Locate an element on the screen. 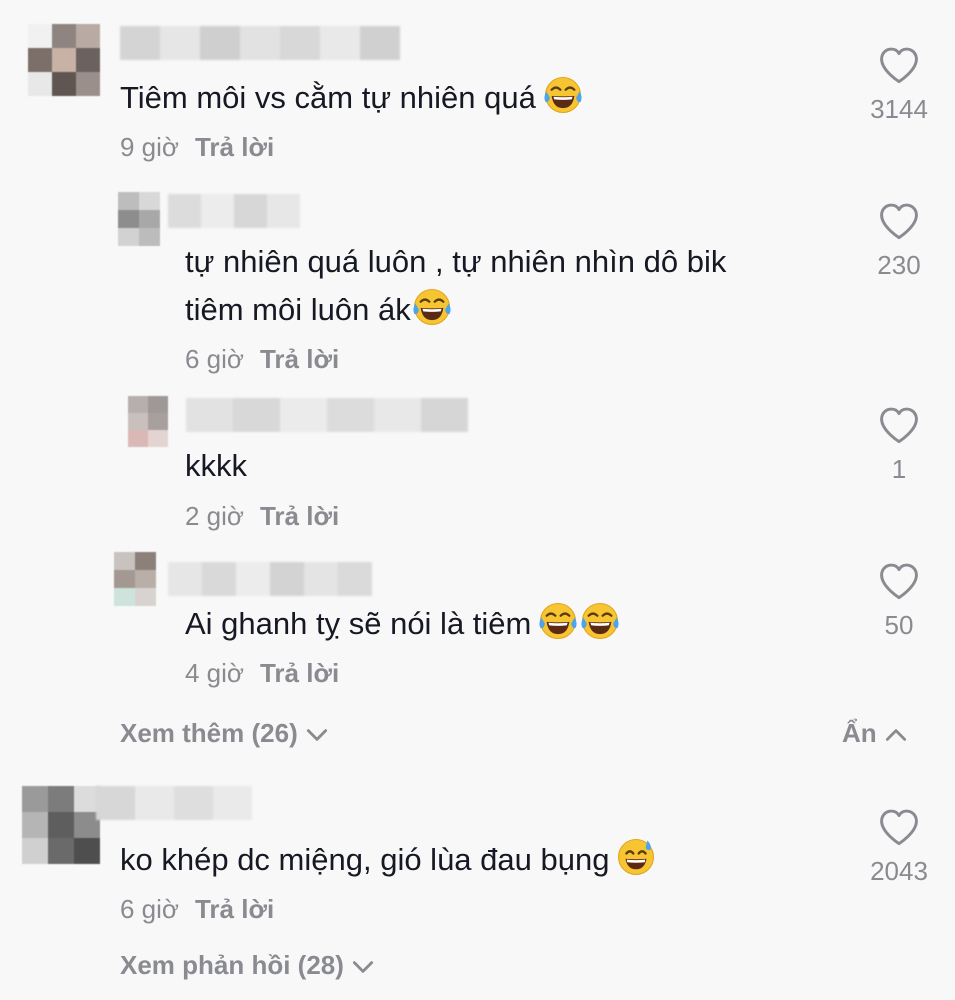 Image resolution: width=955 pixels, height=1000 pixels. like-button: 50 is located at coordinates (899, 600).